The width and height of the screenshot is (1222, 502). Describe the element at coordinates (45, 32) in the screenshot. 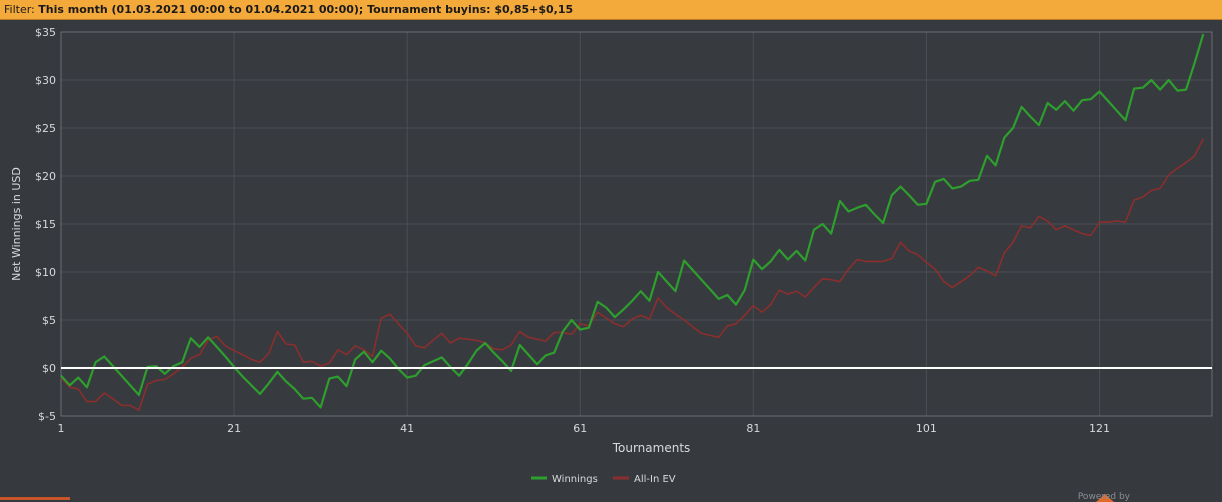

I see `y-tick-label: $35` at that location.